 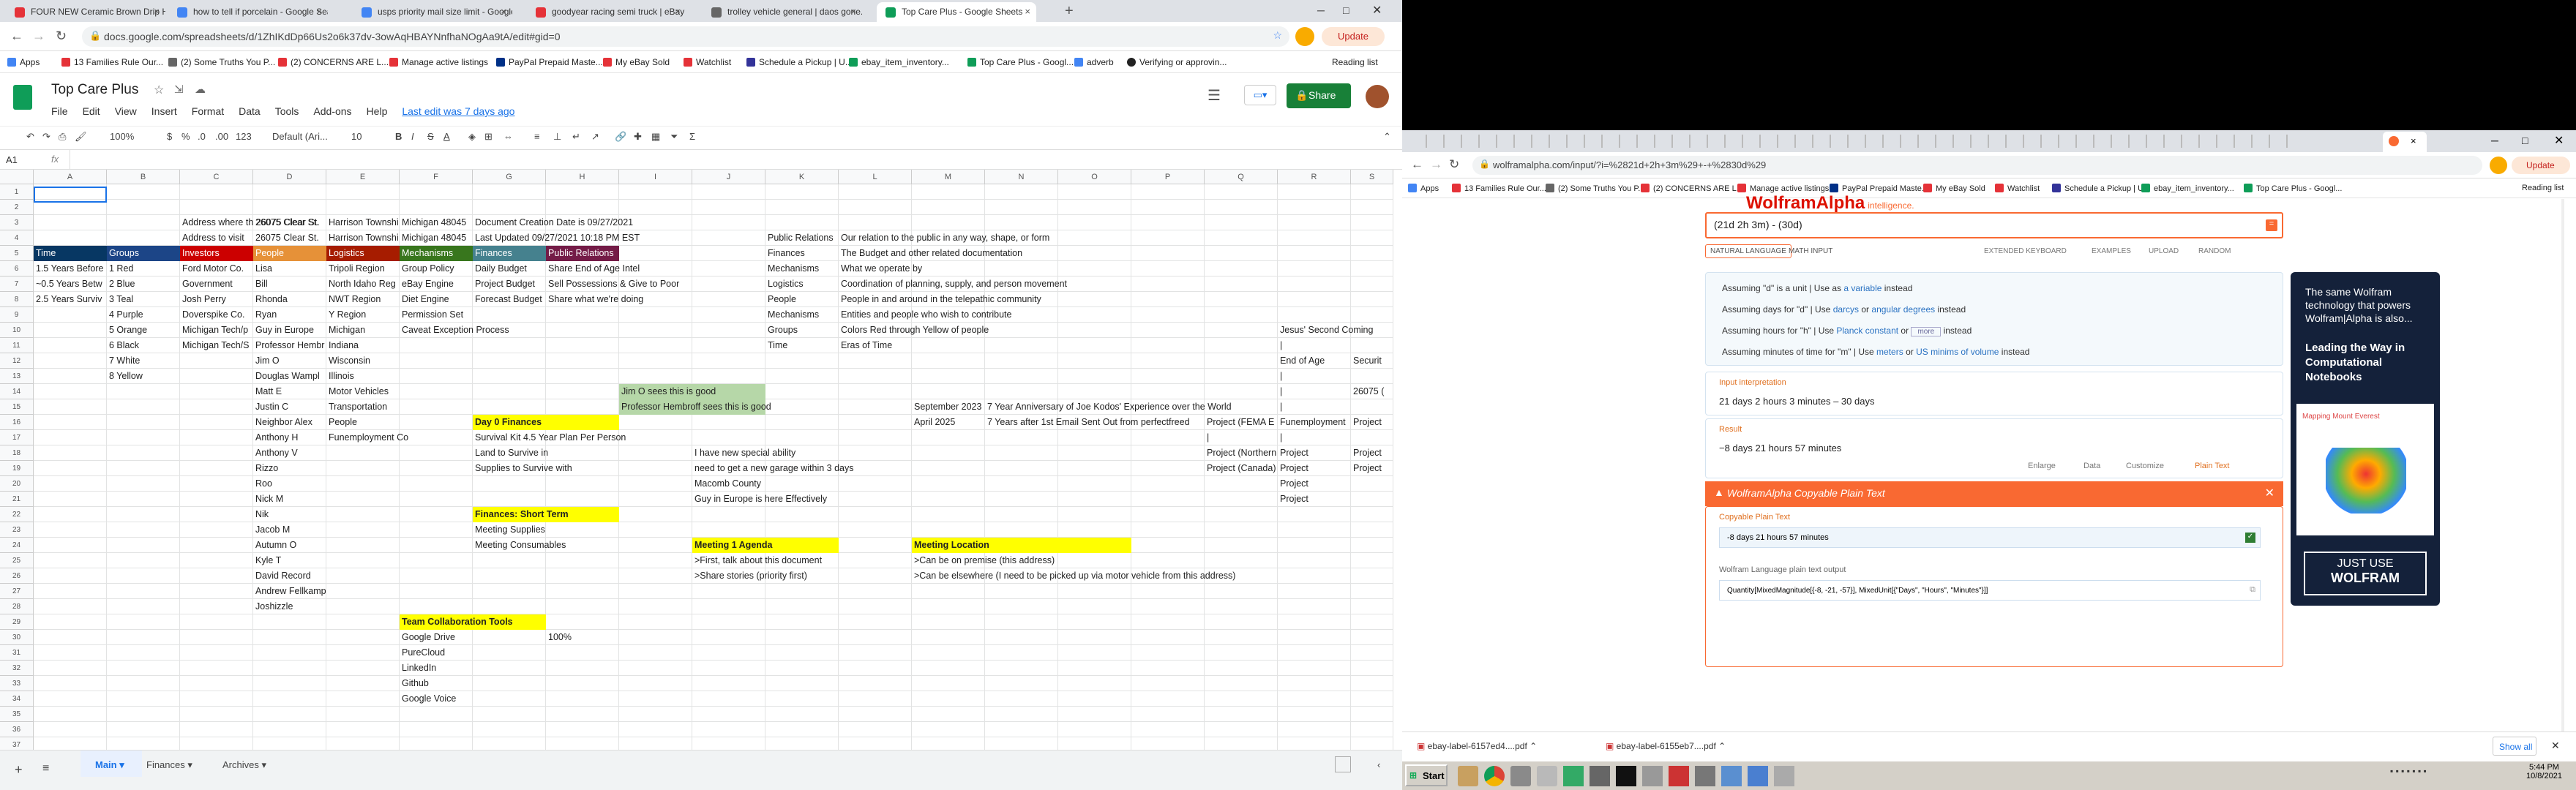 What do you see at coordinates (1280, 345) in the screenshot?
I see `cell-r11: |` at bounding box center [1280, 345].